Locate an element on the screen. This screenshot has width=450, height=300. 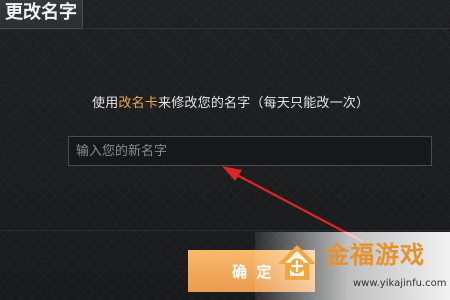
arrow-head is located at coordinates (232, 173).